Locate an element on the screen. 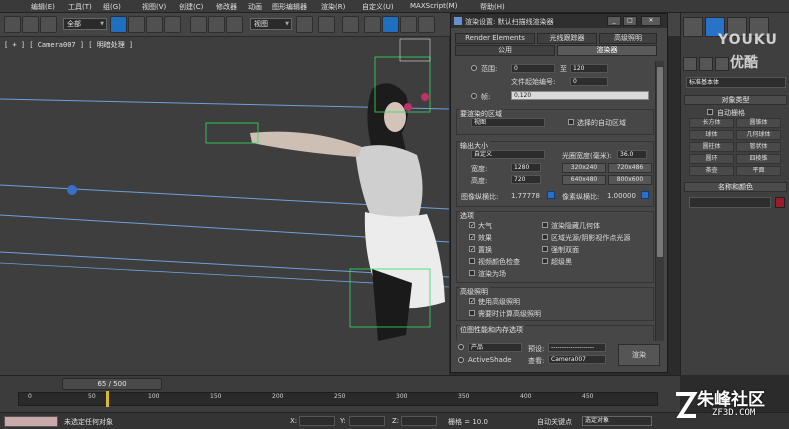 Image resolution: width=789 pixels, height=429 pixels. keyboard-shortcut-icon is located at coordinates (350, 24).